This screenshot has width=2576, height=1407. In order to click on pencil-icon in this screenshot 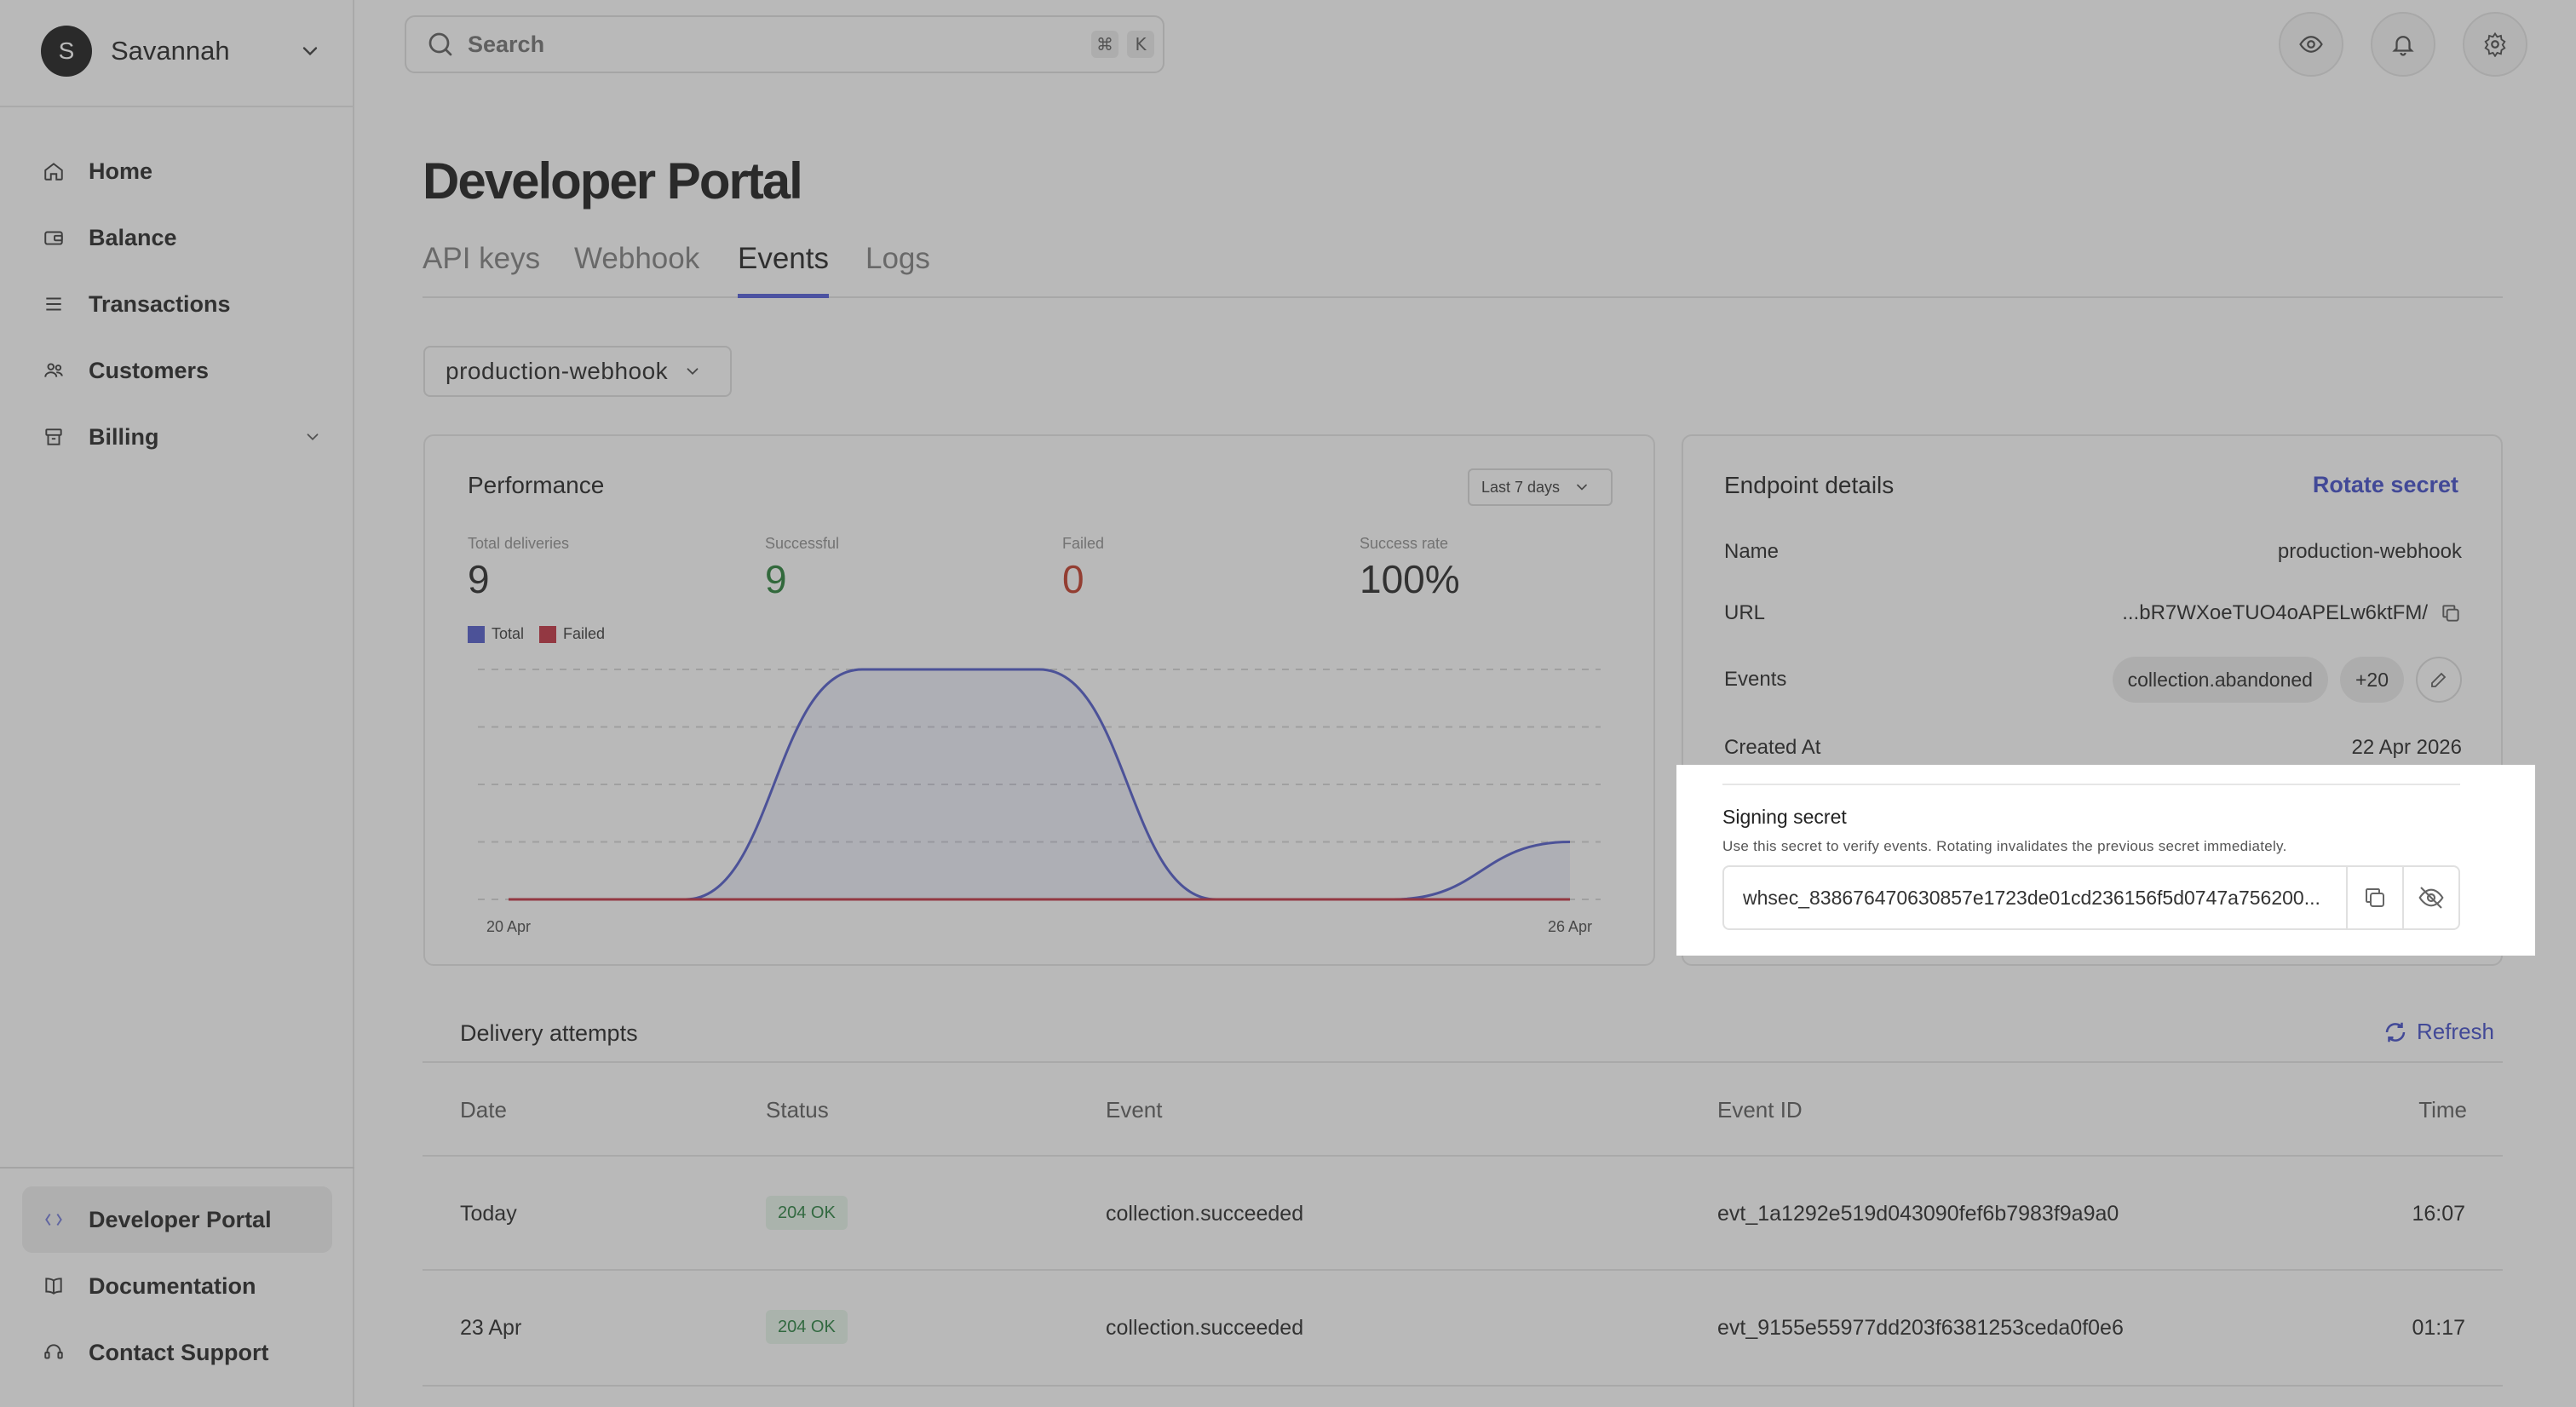, I will do `click(2439, 679)`.